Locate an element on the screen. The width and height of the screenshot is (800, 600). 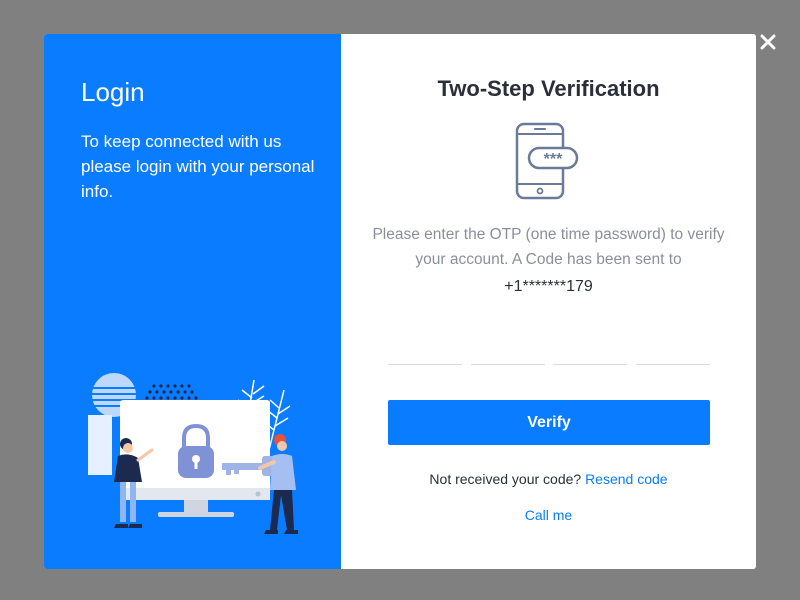
verify-button: Verify is located at coordinates (549, 422).